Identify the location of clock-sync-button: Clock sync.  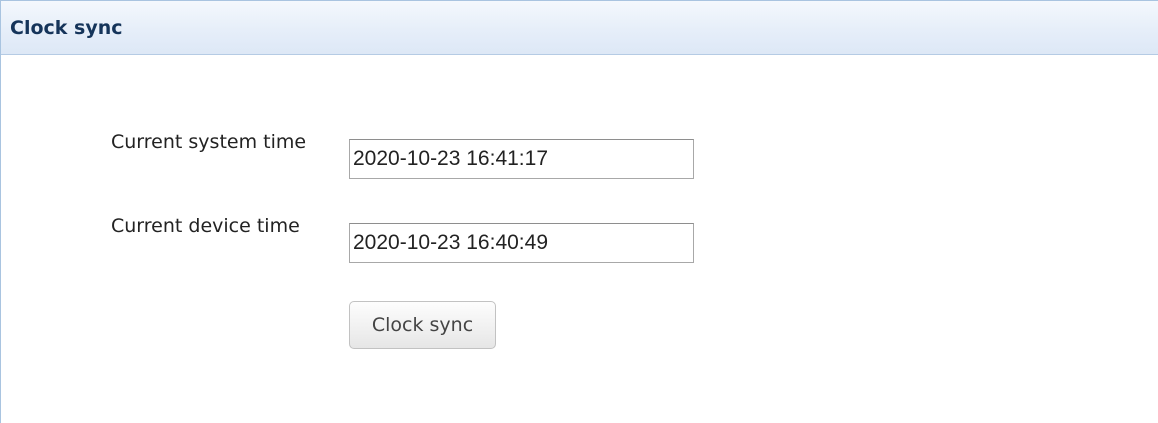
(422, 325).